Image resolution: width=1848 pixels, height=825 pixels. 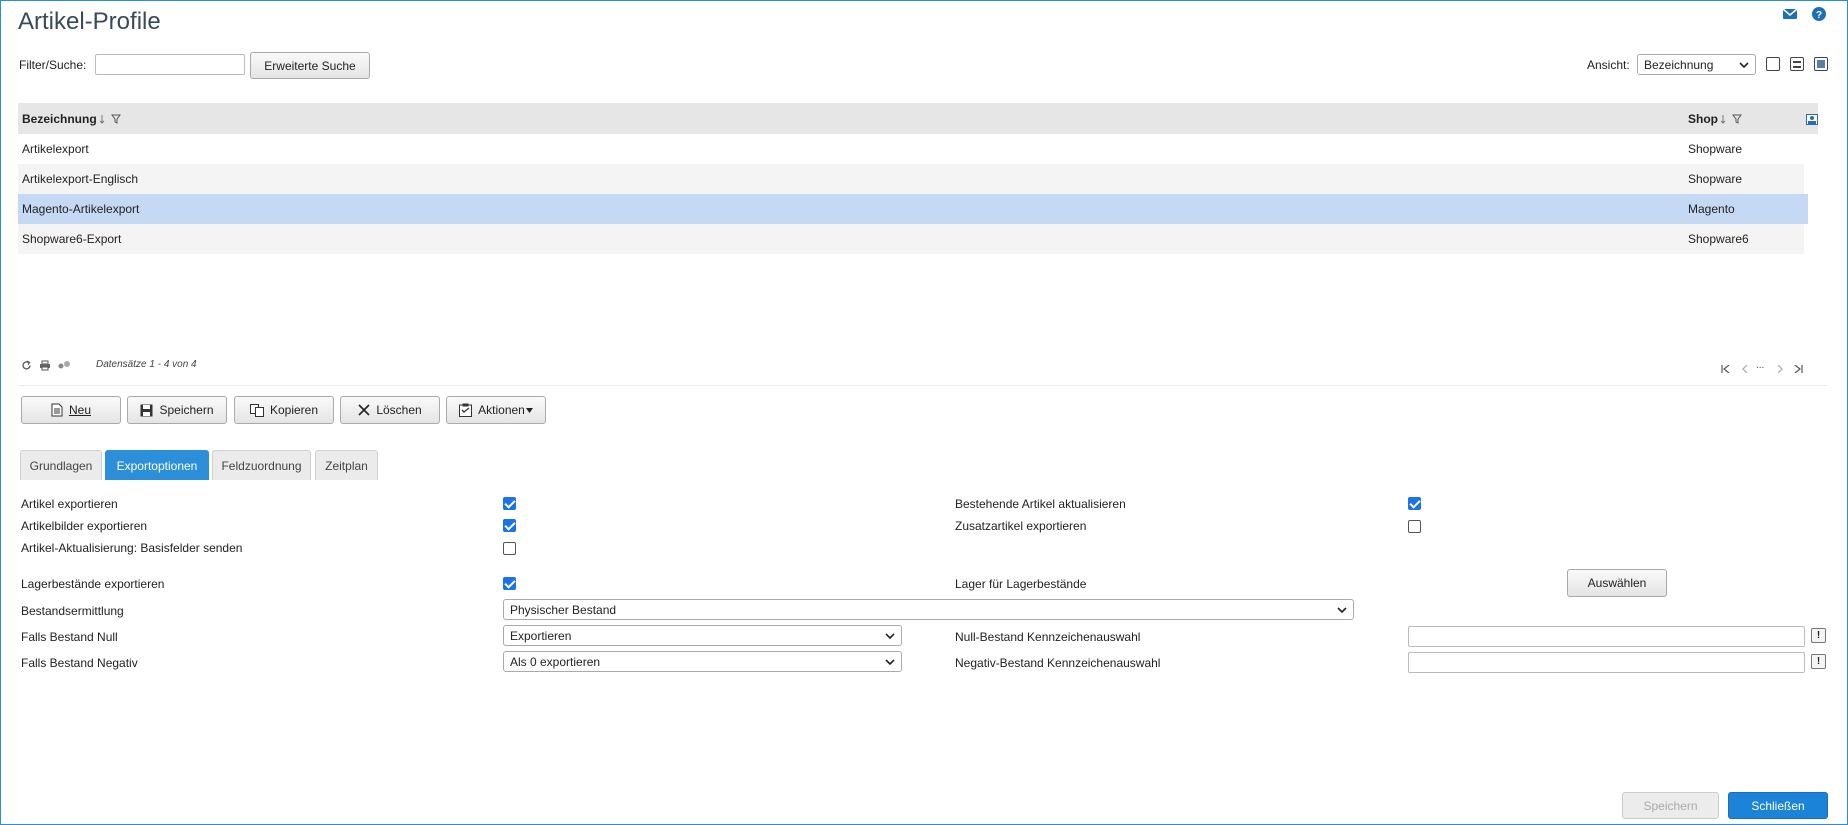 What do you see at coordinates (1021, 526) in the screenshot?
I see `label-zusatzartikel-exportieren: Zusatzartikel exportieren` at bounding box center [1021, 526].